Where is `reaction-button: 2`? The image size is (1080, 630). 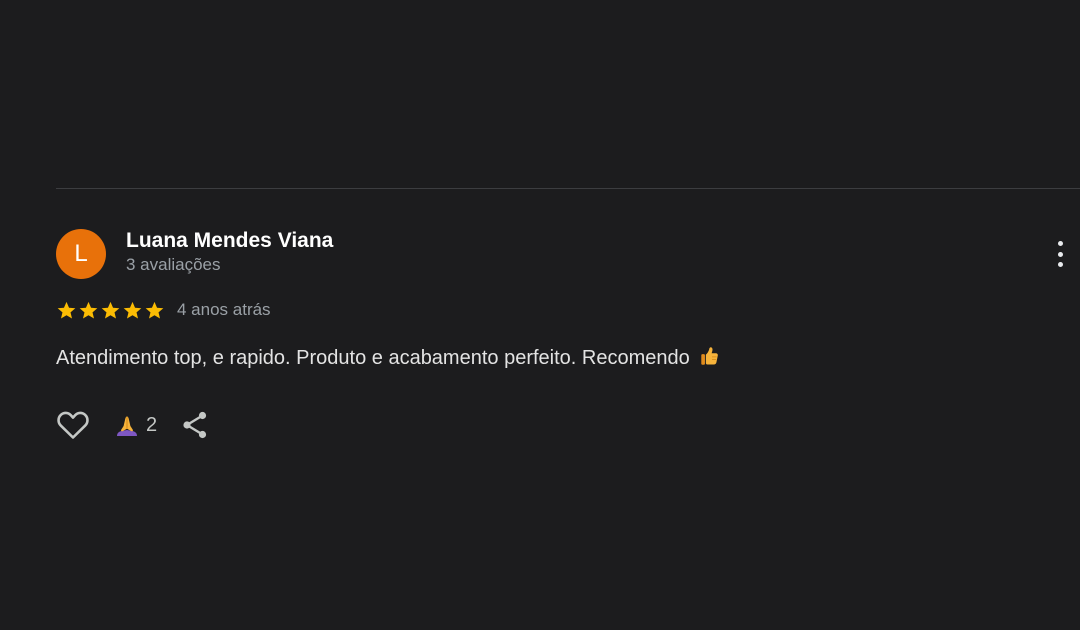 reaction-button: 2 is located at coordinates (135, 425).